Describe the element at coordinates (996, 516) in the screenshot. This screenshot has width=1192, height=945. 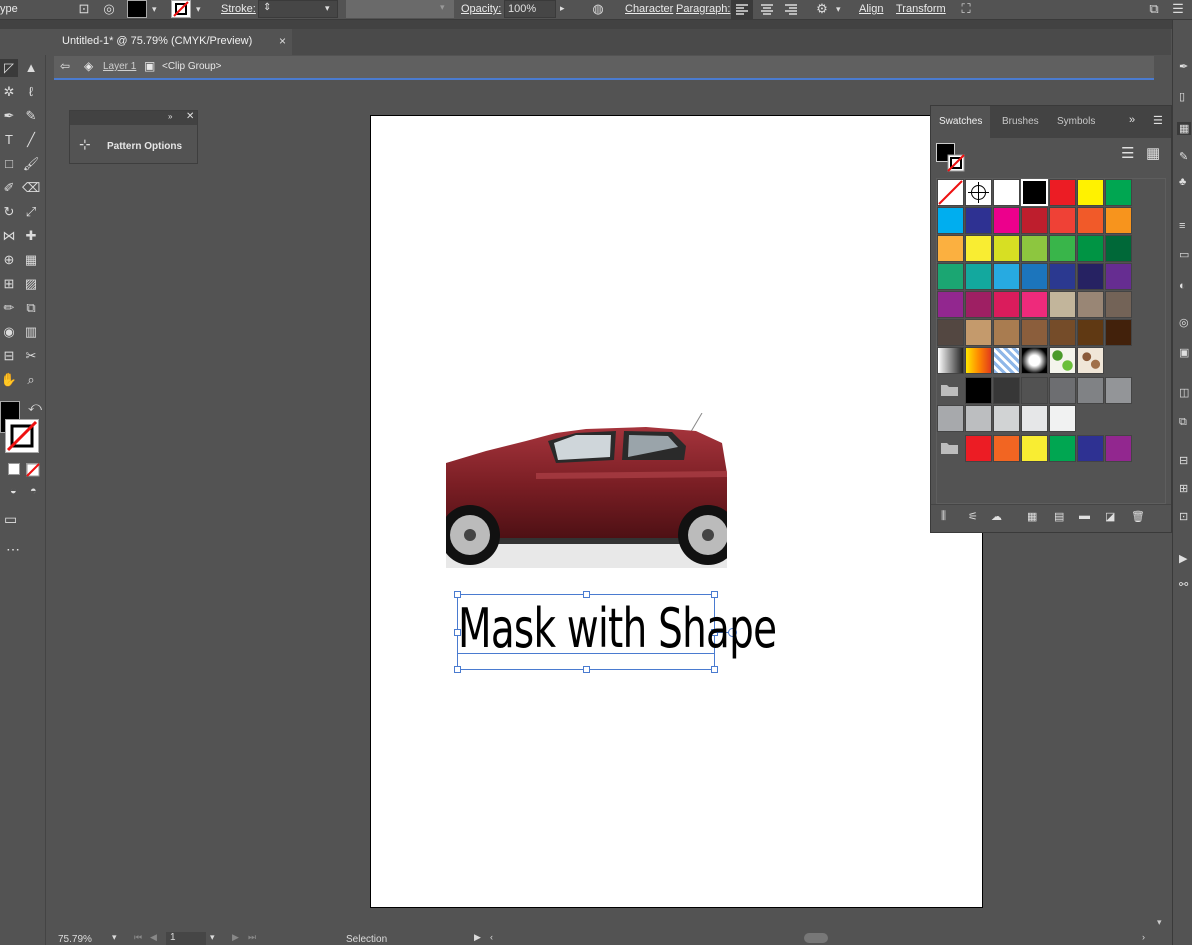
I see `cloud-icon: ☁` at that location.